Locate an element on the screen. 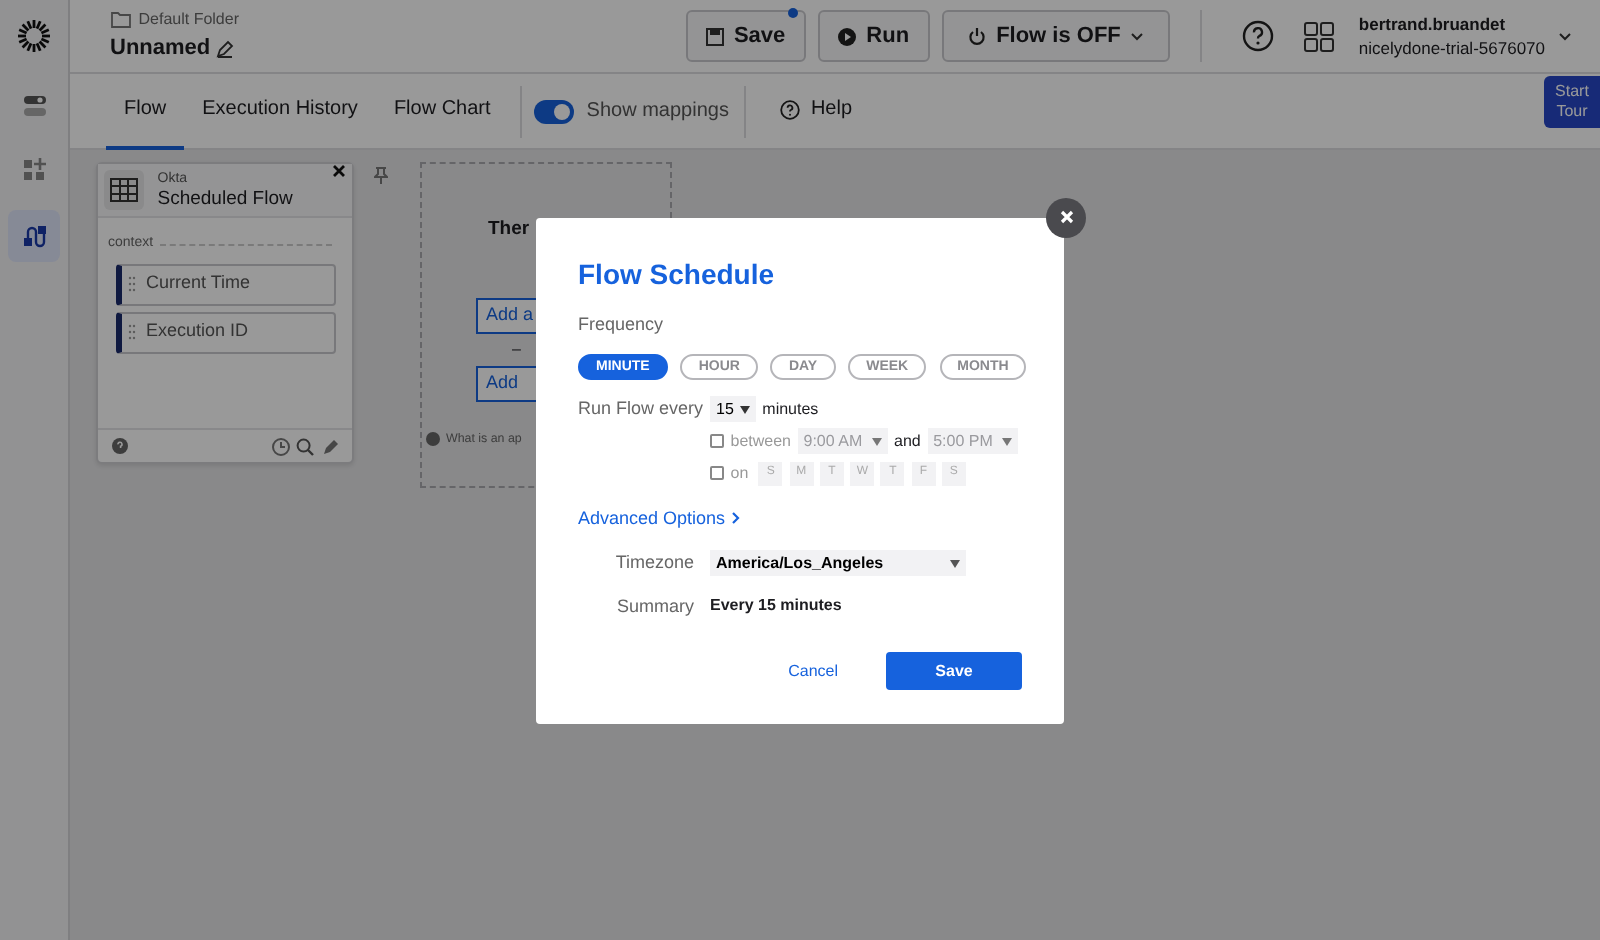  card-title: Scheduled Flow is located at coordinates (226, 199).